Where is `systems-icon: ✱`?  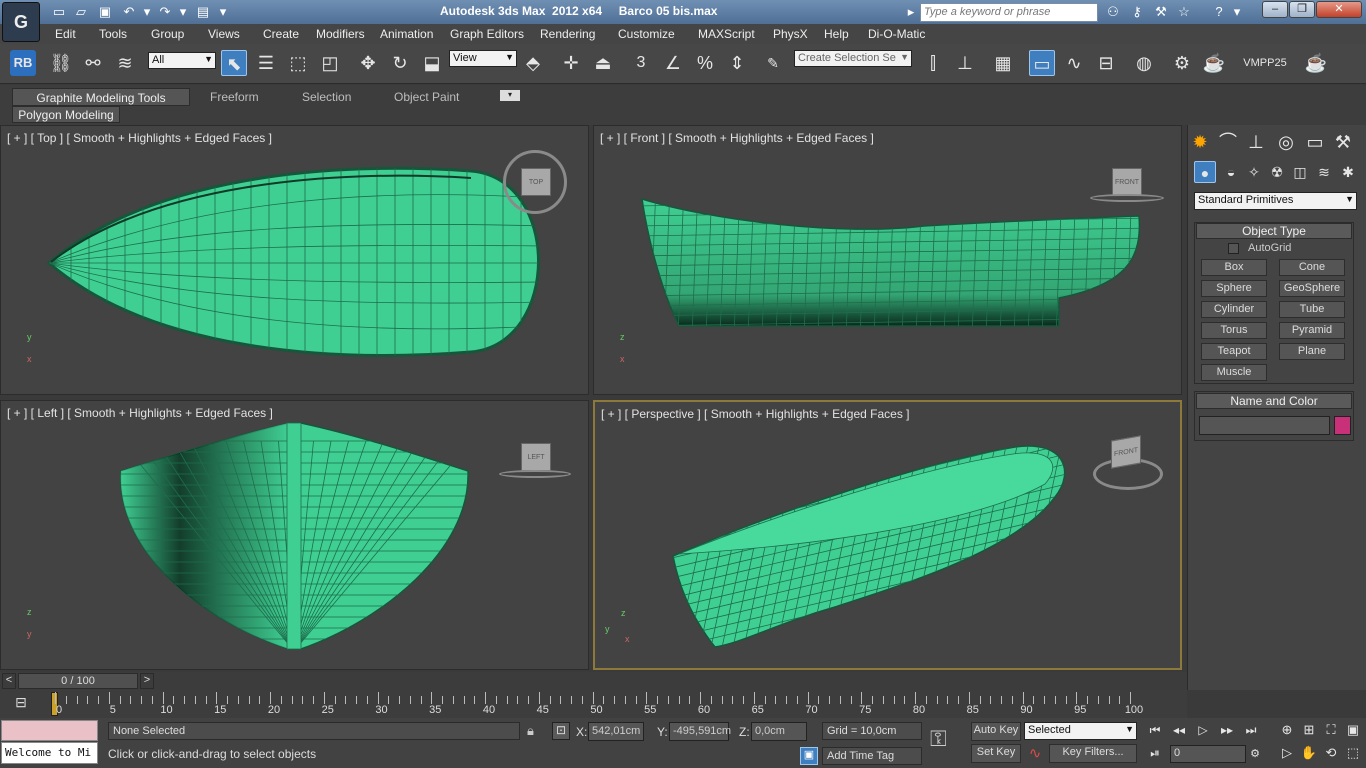
systems-icon: ✱ is located at coordinates (1348, 172).